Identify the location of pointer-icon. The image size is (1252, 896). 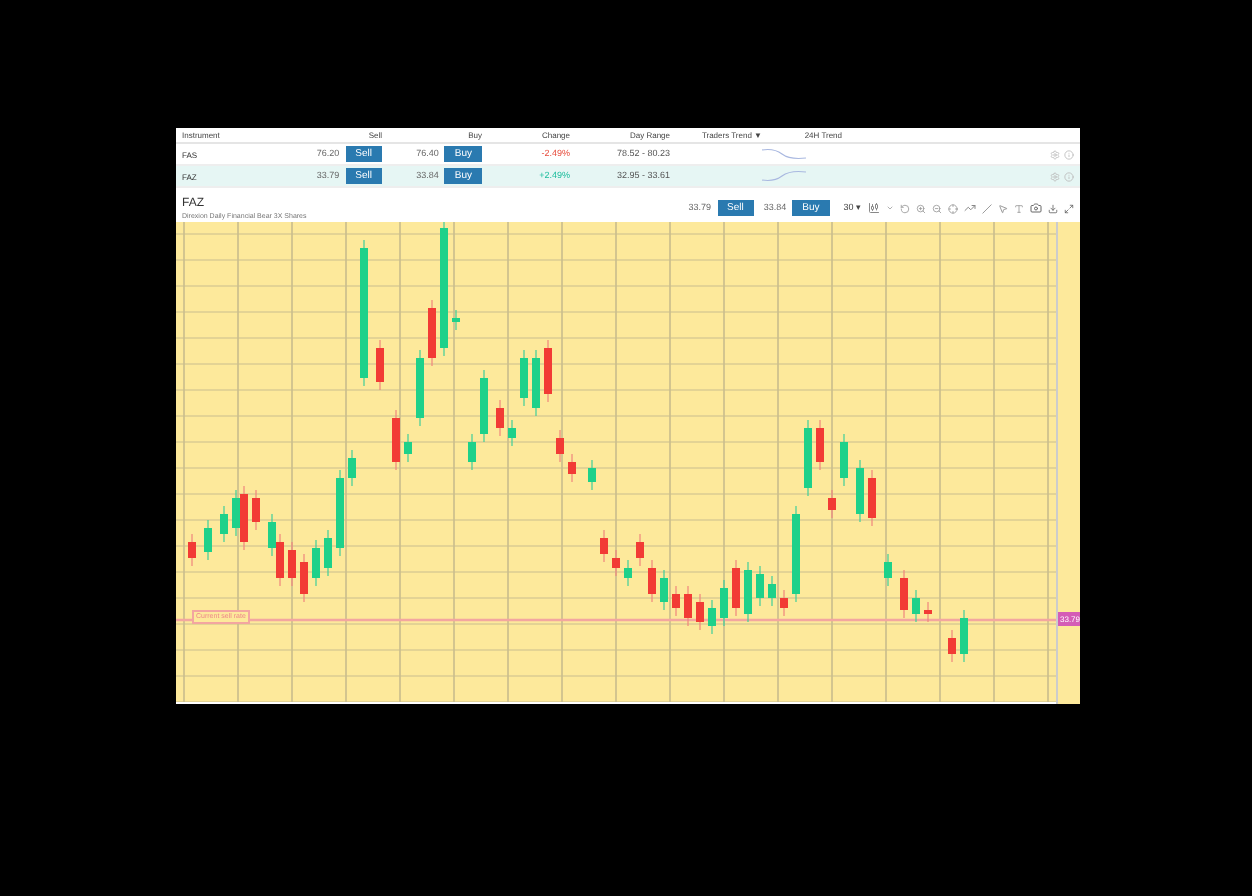
(1003, 208).